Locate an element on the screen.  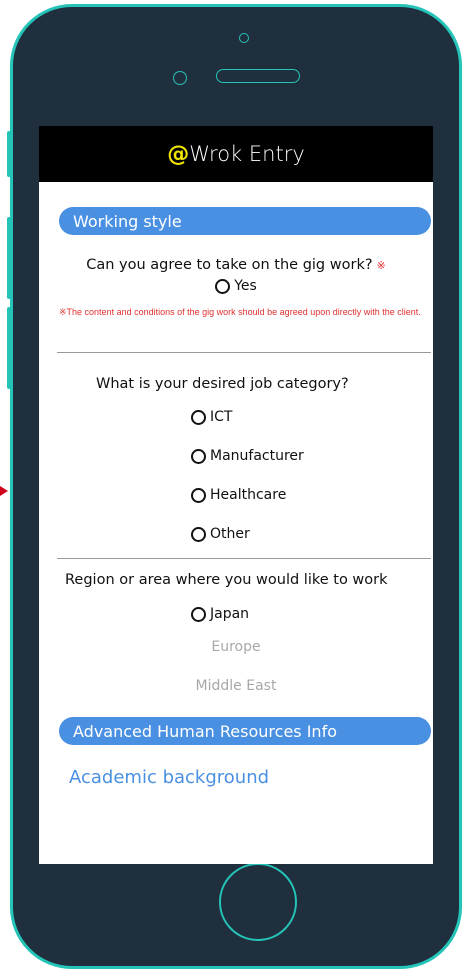
option-label: Manufacturer is located at coordinates (257, 456).